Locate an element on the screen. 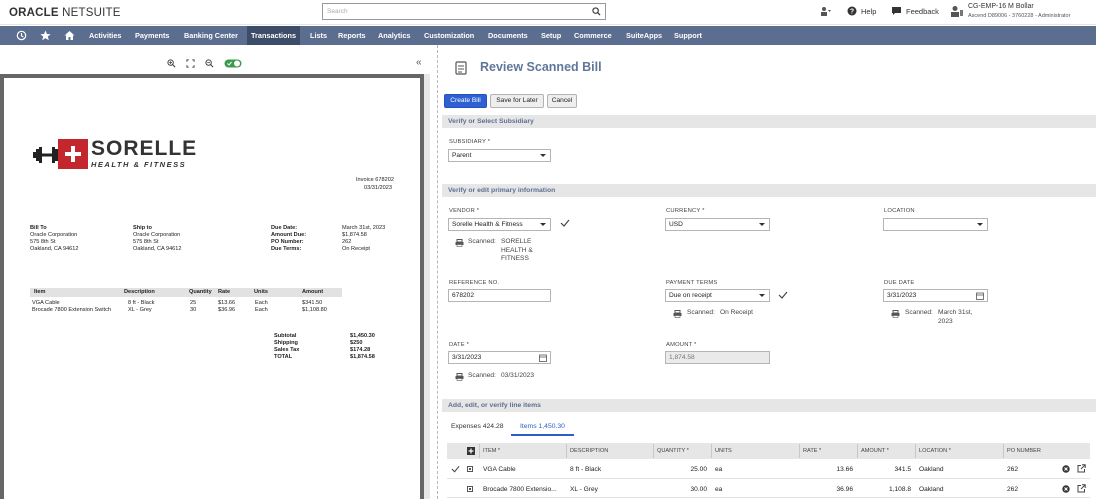 The image size is (1096, 499). nav-item-lists: Lists is located at coordinates (318, 35).